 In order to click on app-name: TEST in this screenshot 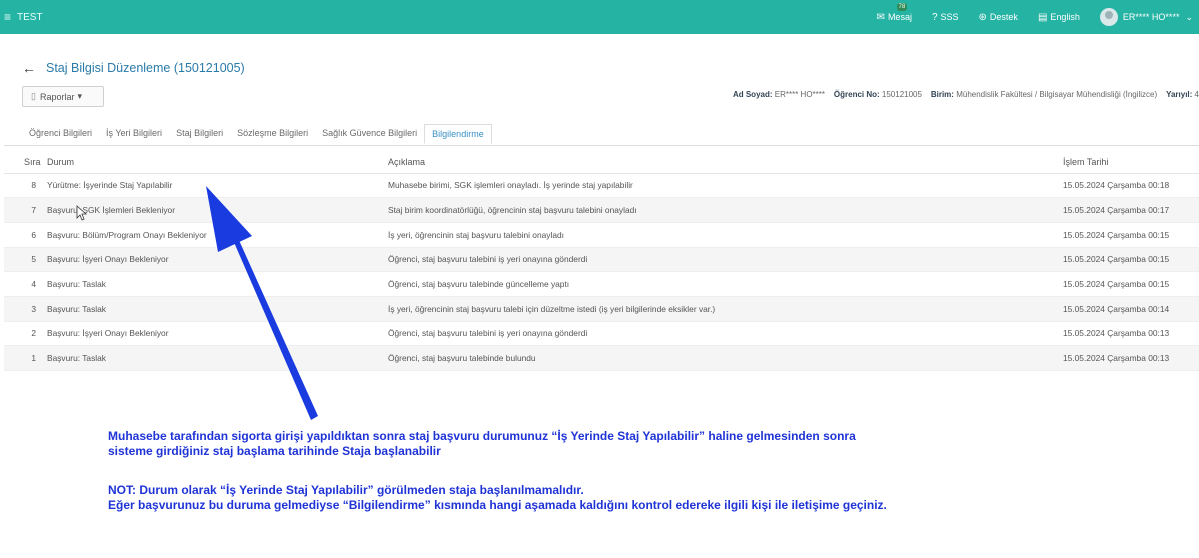, I will do `click(30, 17)`.